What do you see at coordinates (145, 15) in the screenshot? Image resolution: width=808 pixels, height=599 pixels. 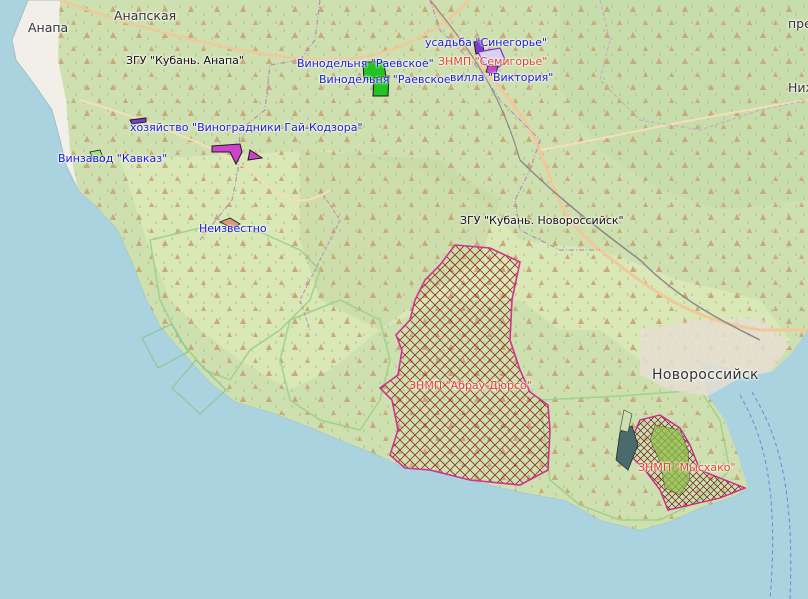 I see `place-anapskaya: Анапская` at bounding box center [145, 15].